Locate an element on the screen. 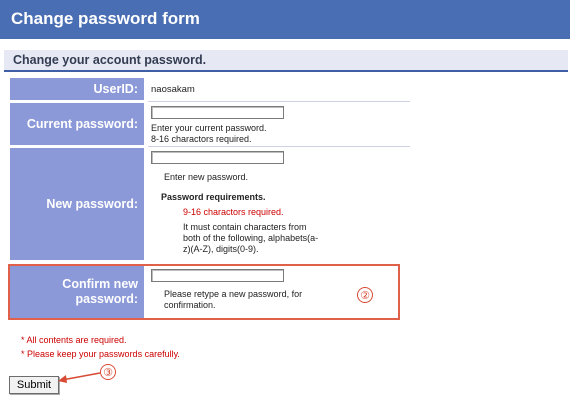  annotation-marker-3: ③ is located at coordinates (108, 372).